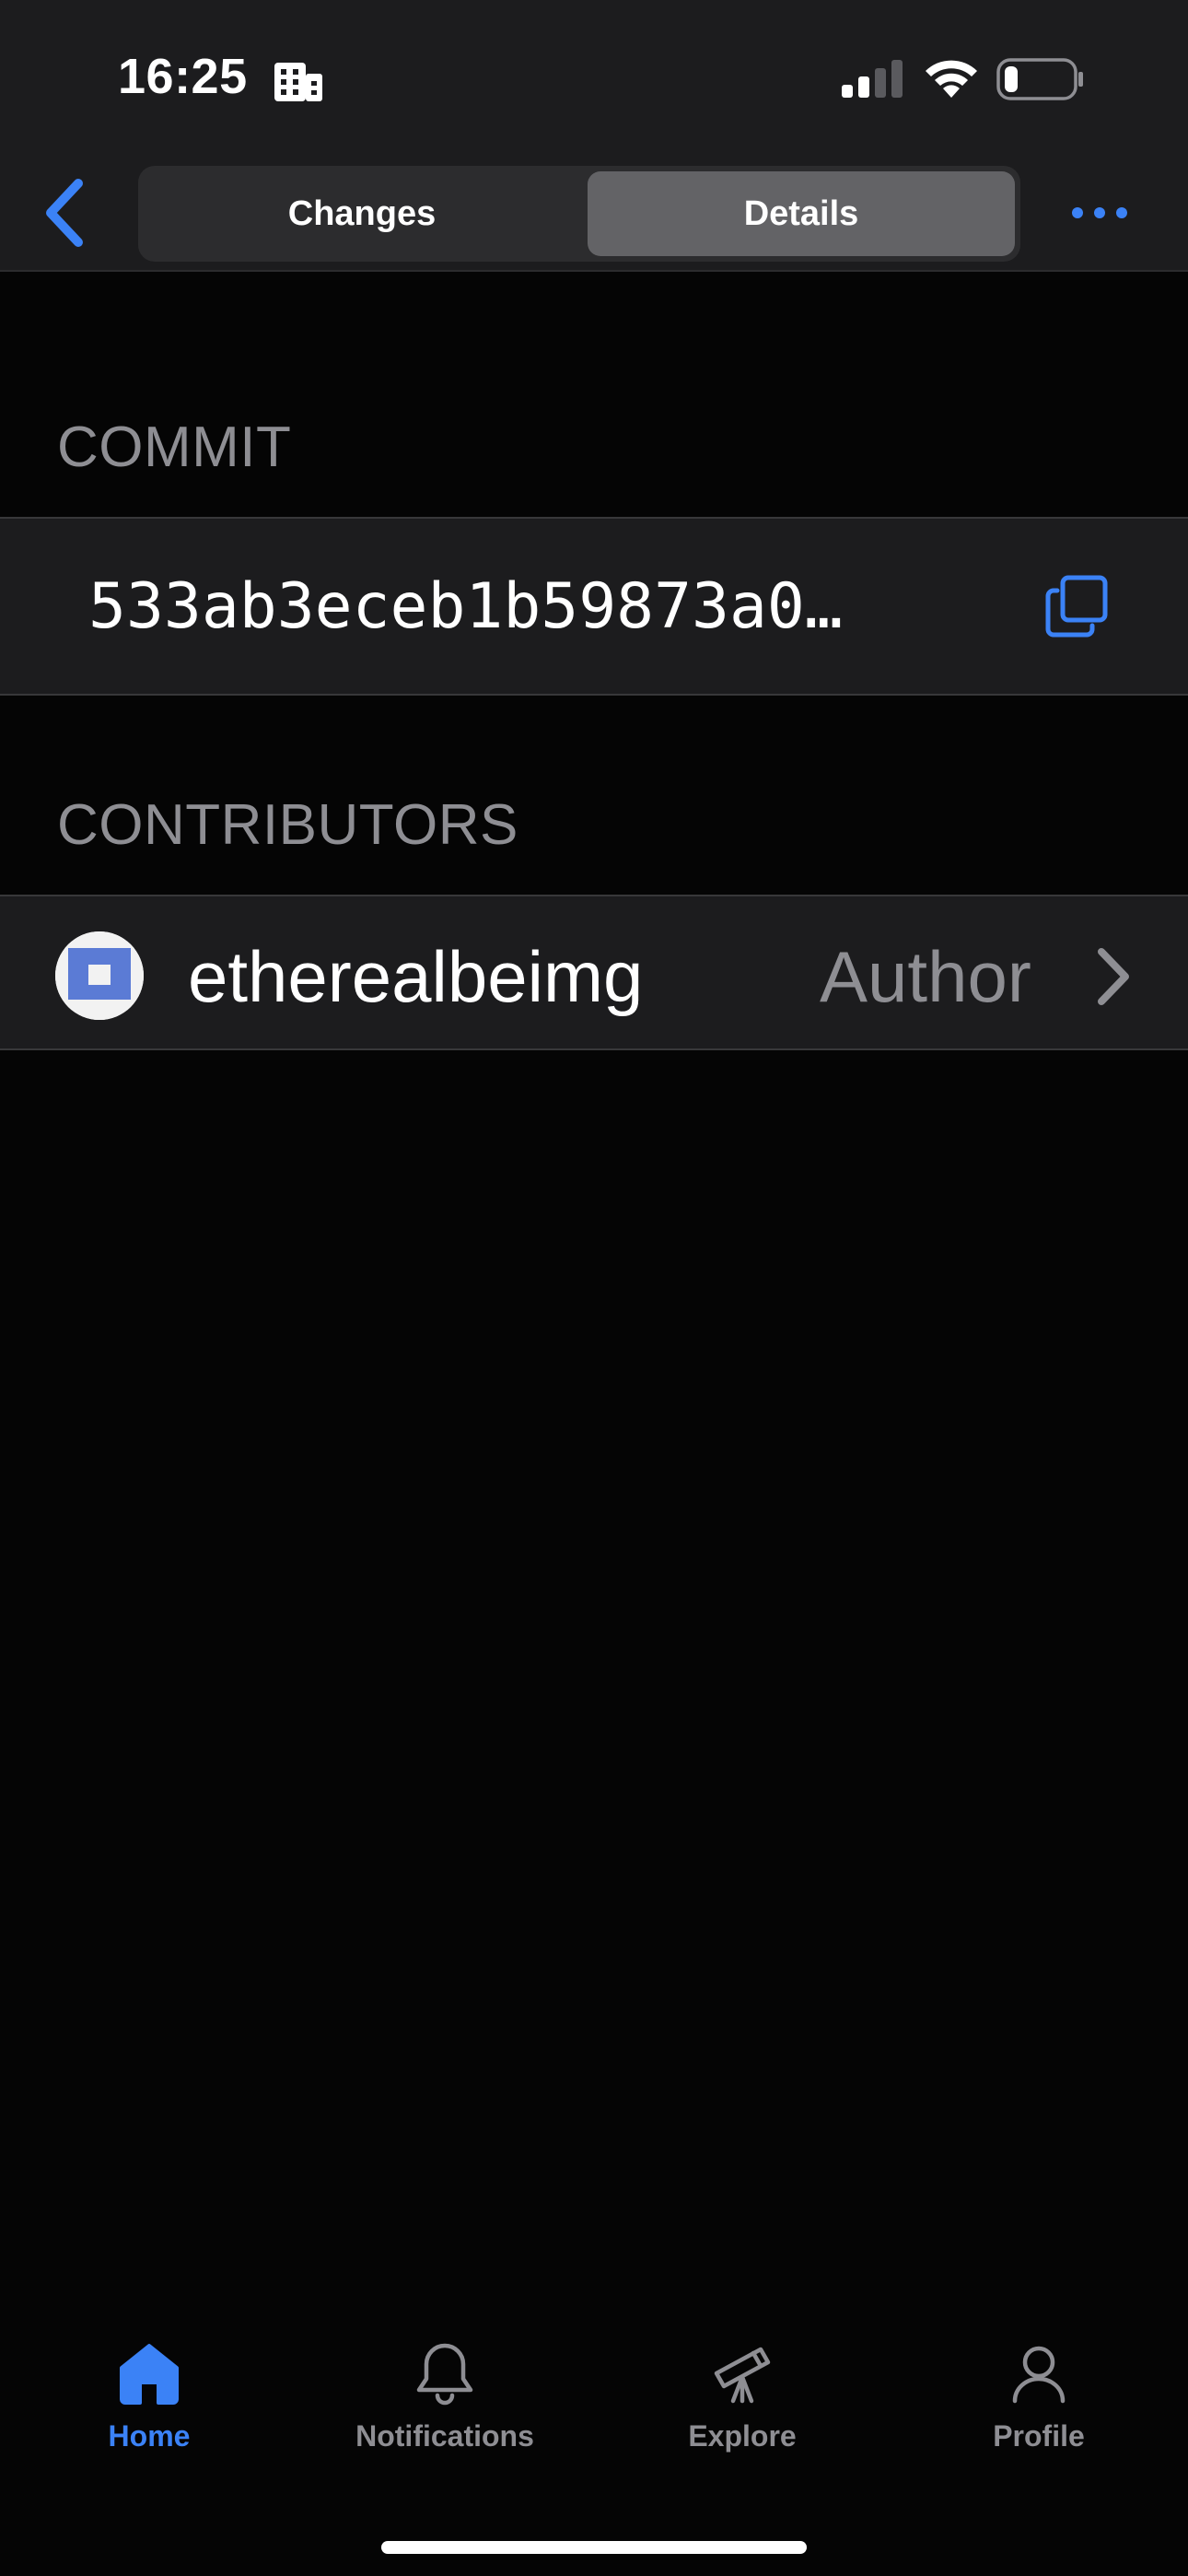  Describe the element at coordinates (594, 78) in the screenshot. I see `status-bar: 16:25` at that location.